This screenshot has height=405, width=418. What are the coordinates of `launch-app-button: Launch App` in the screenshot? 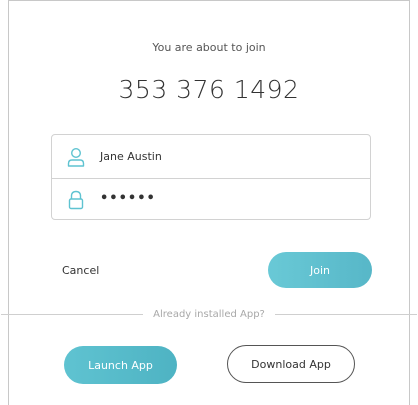 It's located at (120, 365).